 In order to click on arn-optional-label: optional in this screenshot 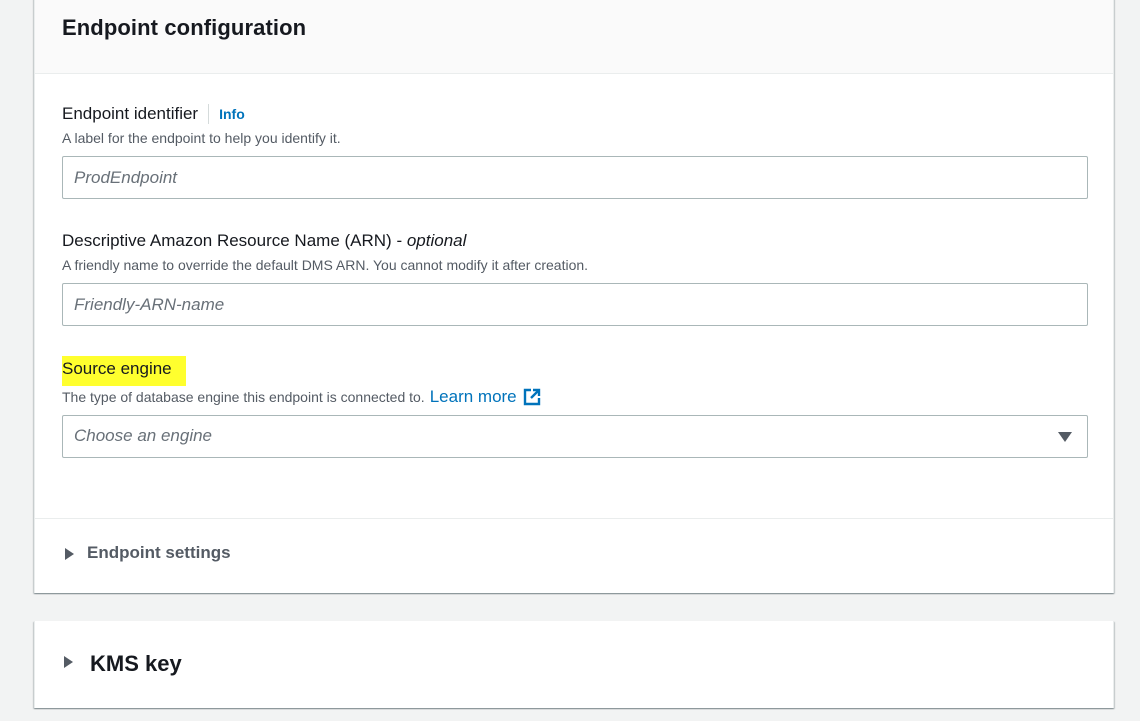, I will do `click(436, 240)`.